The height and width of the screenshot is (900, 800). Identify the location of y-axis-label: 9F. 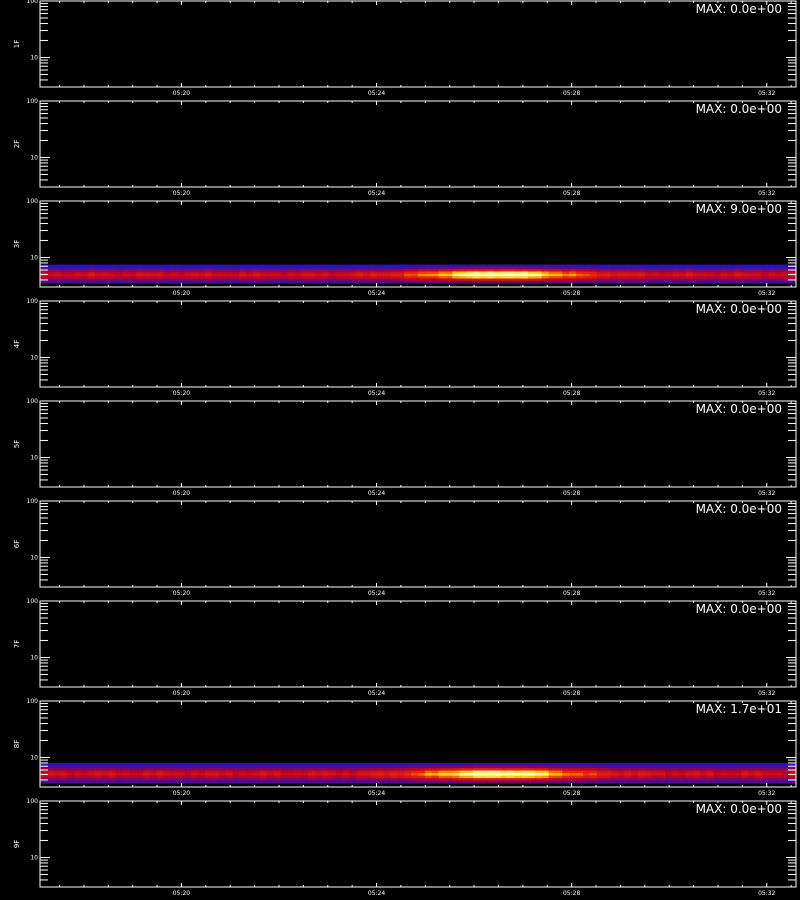
(17, 844).